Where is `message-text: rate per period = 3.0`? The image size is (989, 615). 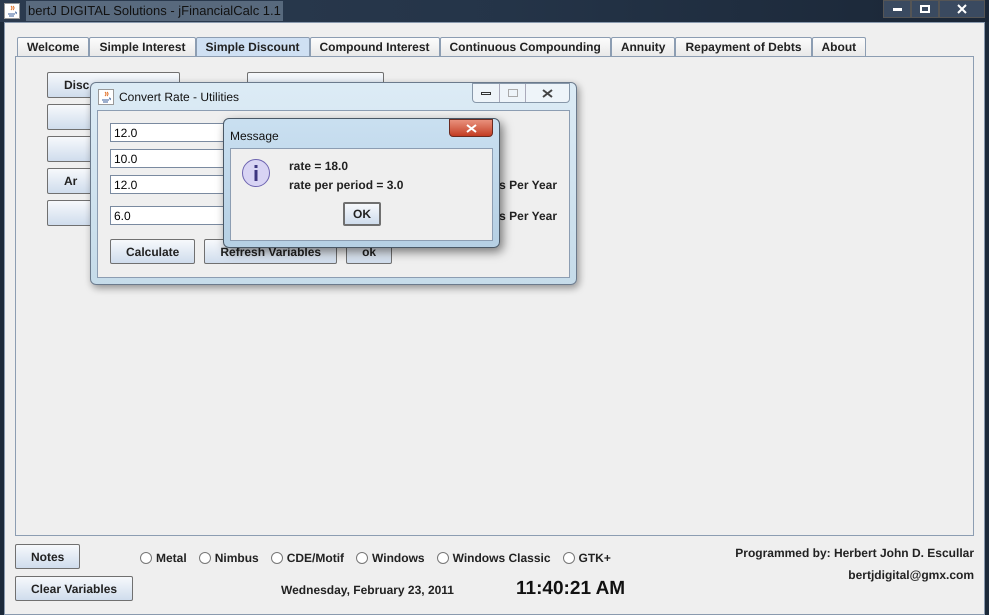 message-text: rate per period = 3.0 is located at coordinates (346, 185).